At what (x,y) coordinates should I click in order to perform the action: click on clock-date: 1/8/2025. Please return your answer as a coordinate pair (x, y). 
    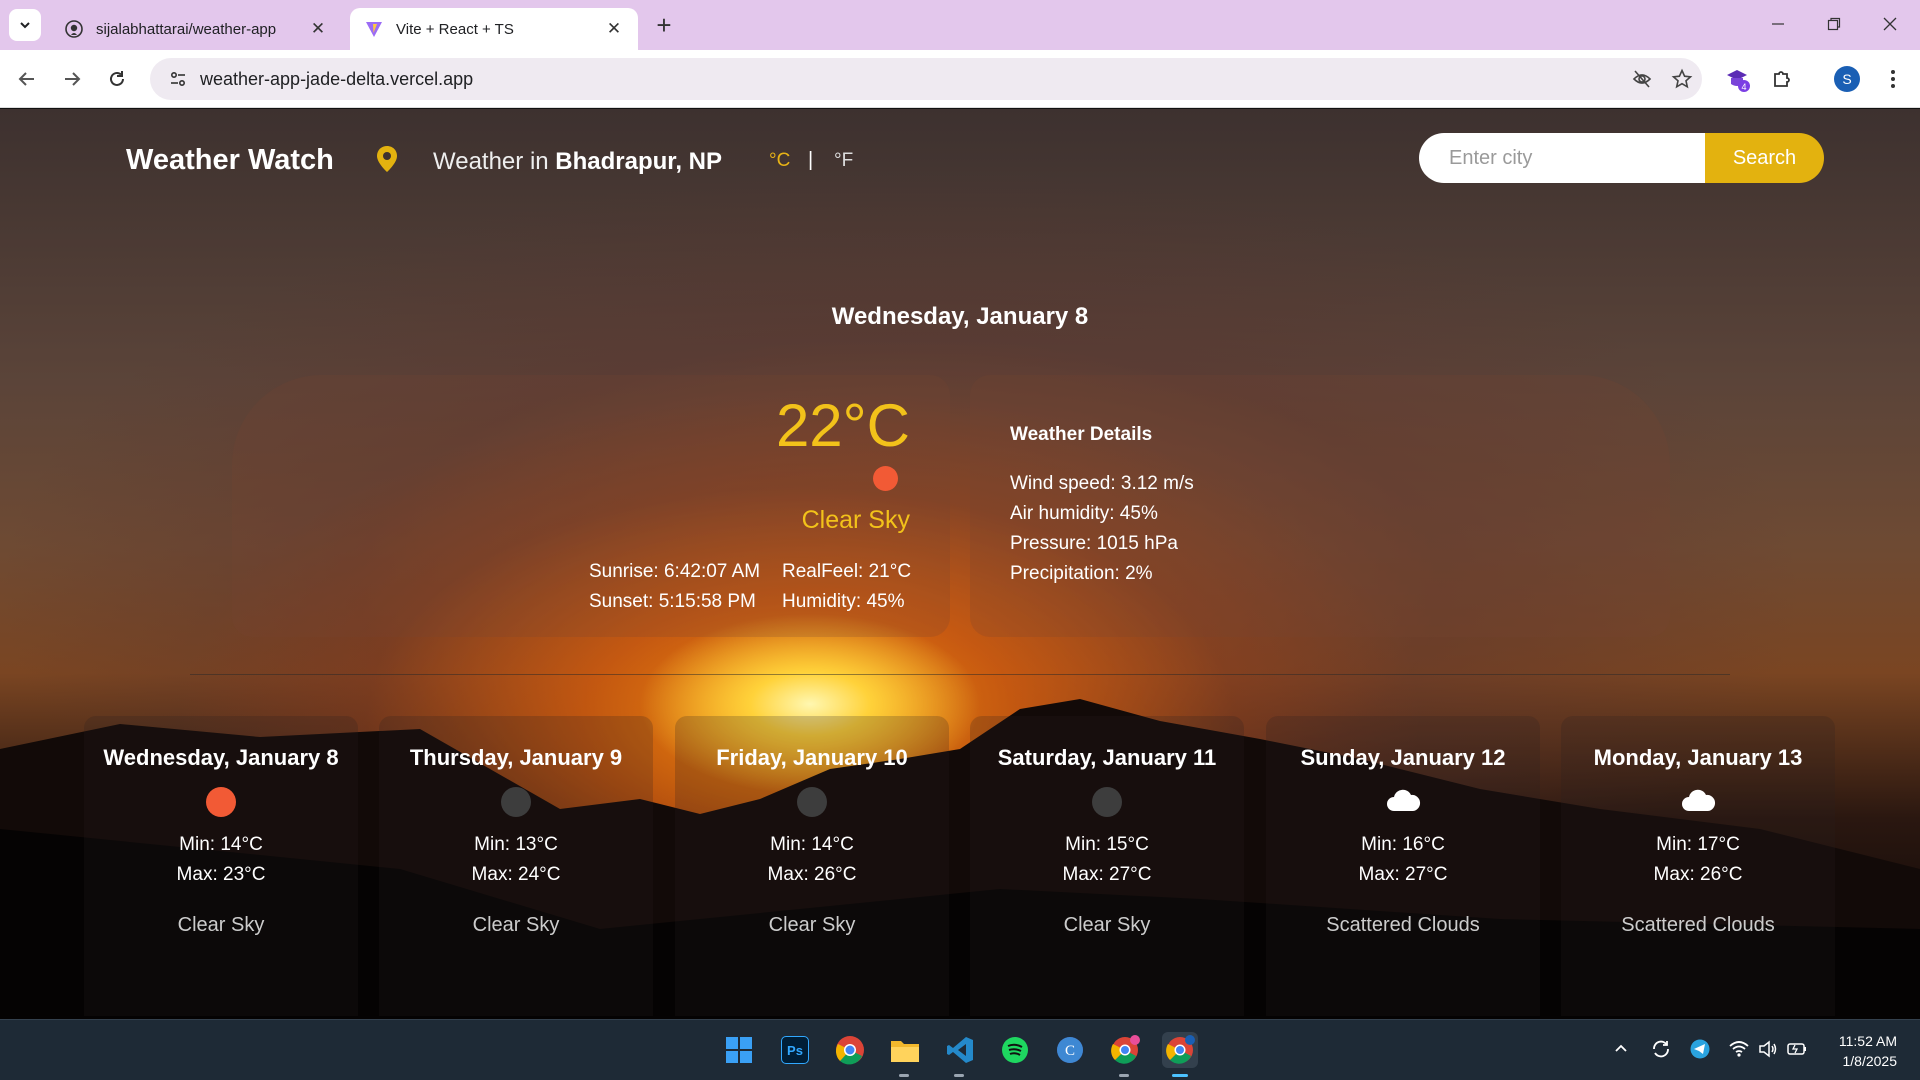
    Looking at the image, I should click on (1870, 1061).